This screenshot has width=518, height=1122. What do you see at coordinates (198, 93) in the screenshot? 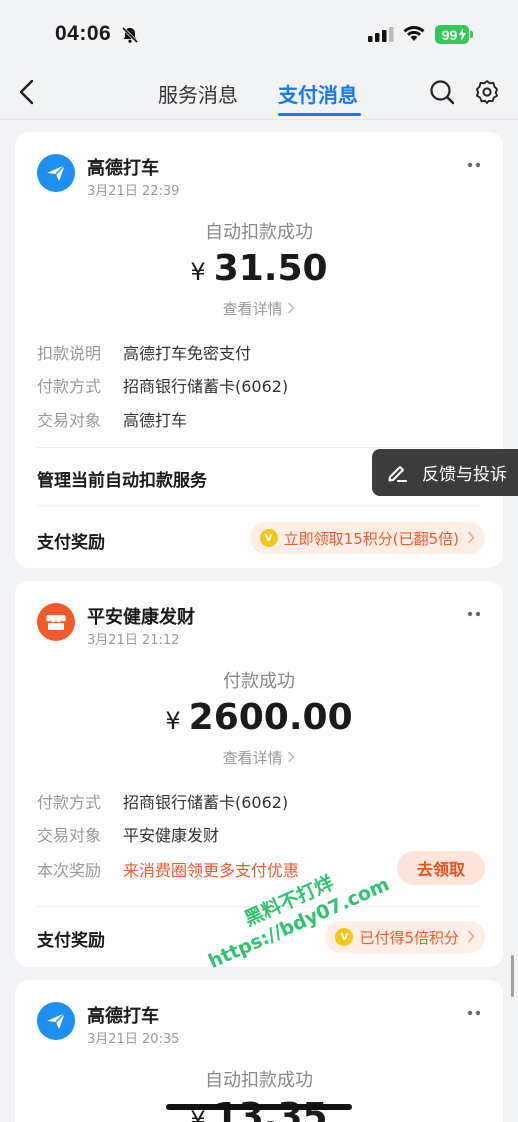
I see `tab-service-messages: 服务消息` at bounding box center [198, 93].